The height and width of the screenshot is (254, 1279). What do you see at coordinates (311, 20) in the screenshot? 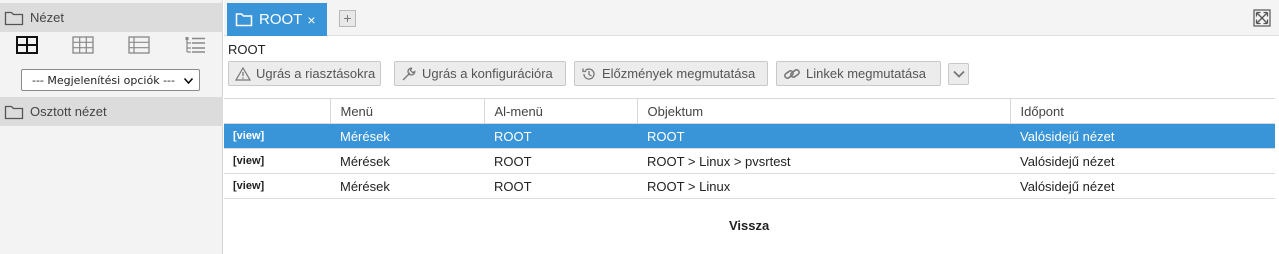
I see `close-icon: ×` at bounding box center [311, 20].